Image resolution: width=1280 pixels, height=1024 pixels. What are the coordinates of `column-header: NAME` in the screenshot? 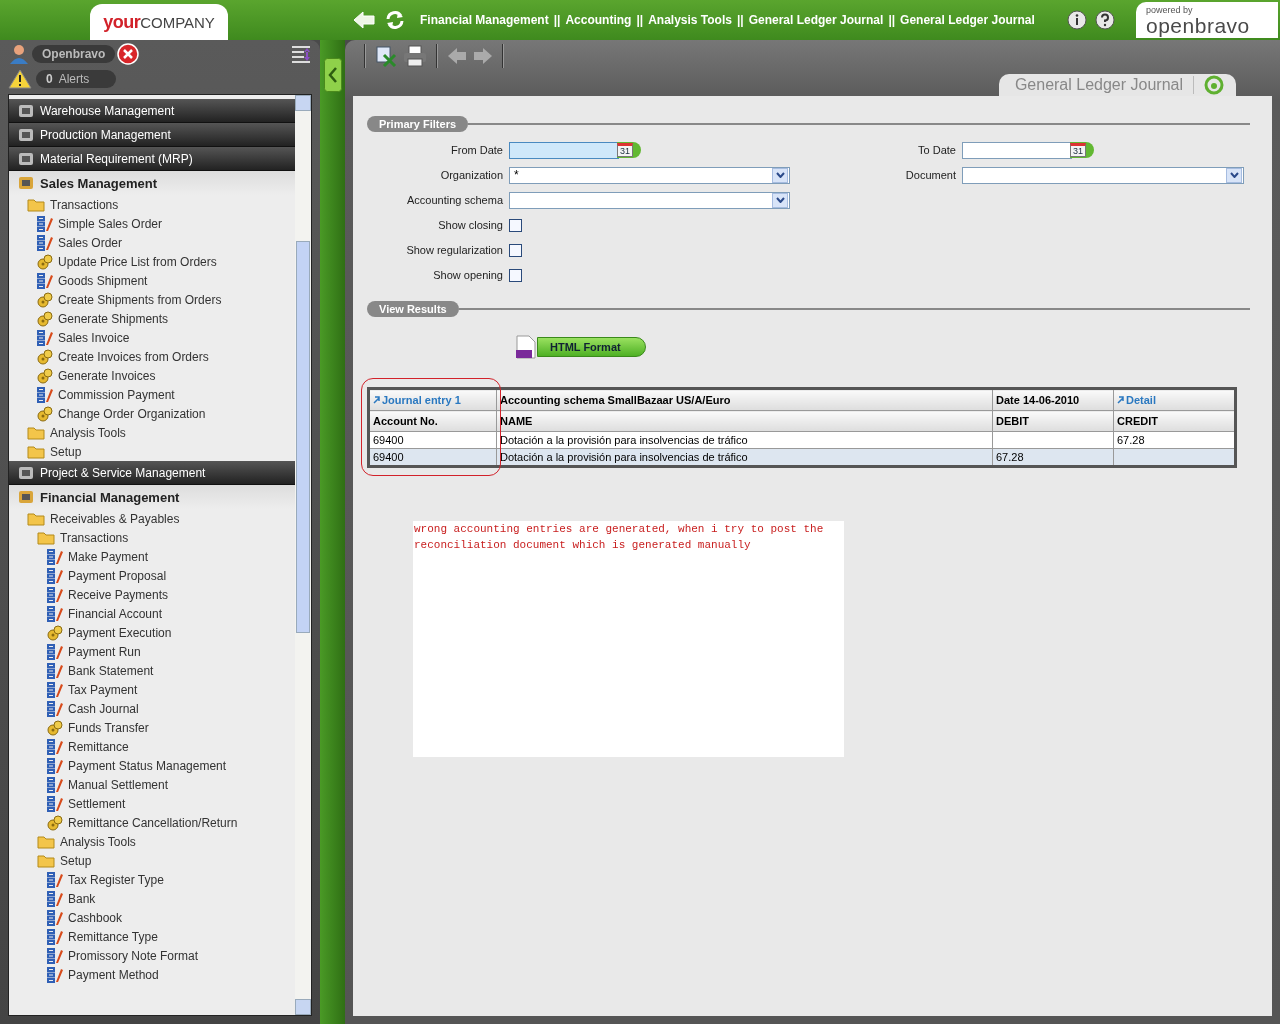 It's located at (516, 421).